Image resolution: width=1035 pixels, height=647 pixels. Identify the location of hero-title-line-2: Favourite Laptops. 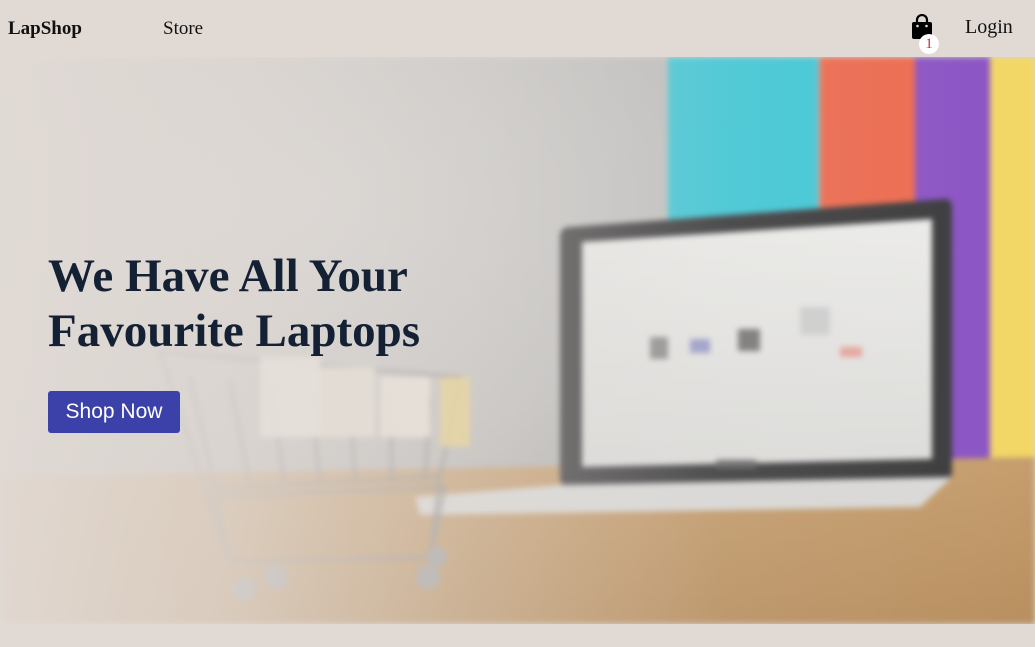
(234, 331).